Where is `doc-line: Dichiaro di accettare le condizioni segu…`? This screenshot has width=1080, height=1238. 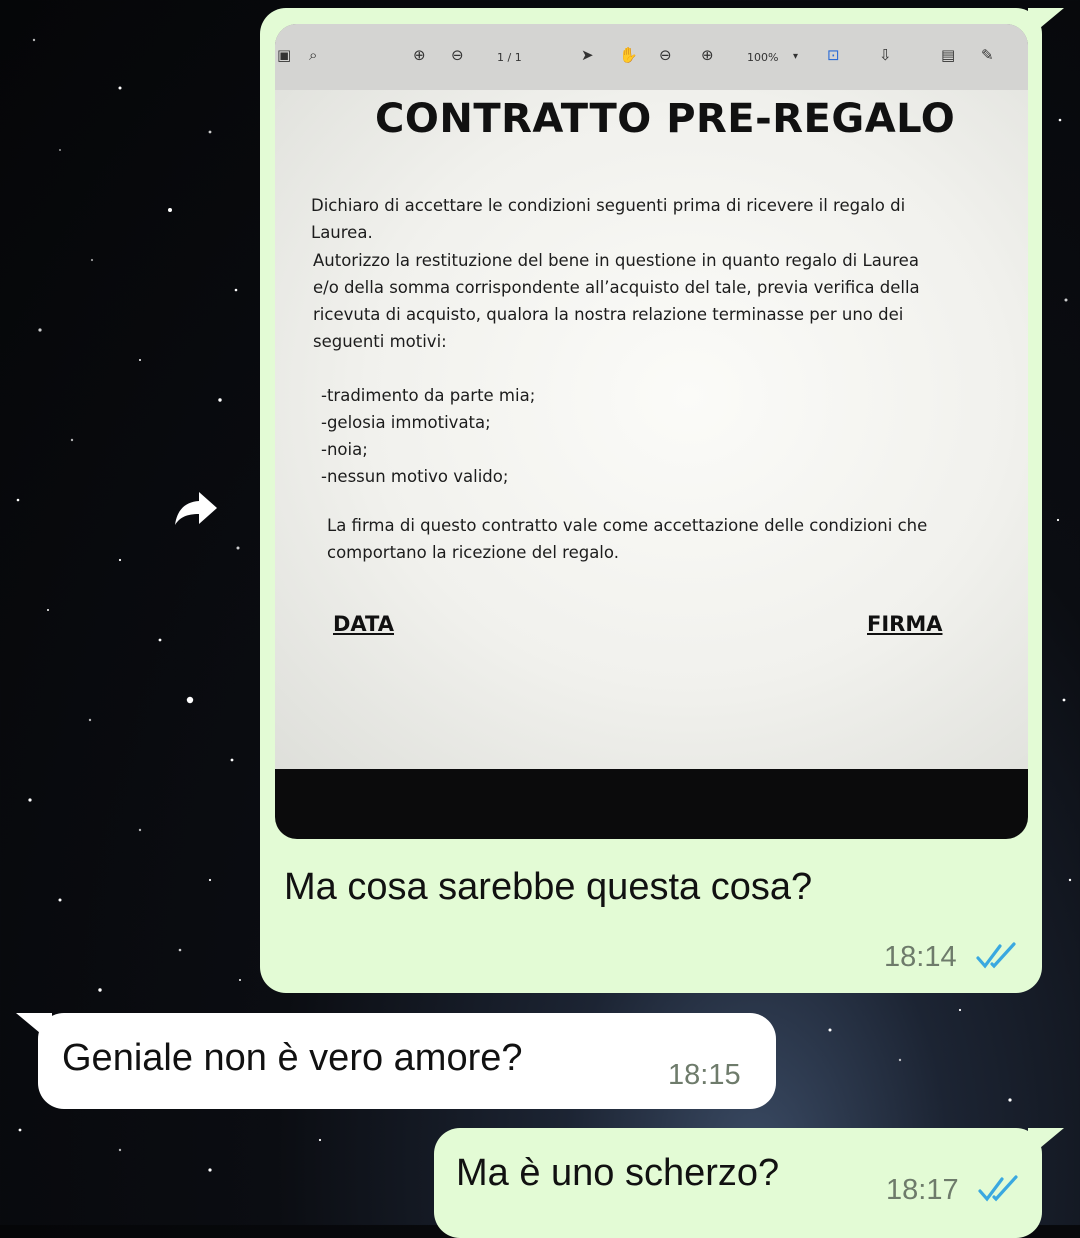
doc-line: Dichiaro di accettare le condizioni segu… is located at coordinates (608, 205).